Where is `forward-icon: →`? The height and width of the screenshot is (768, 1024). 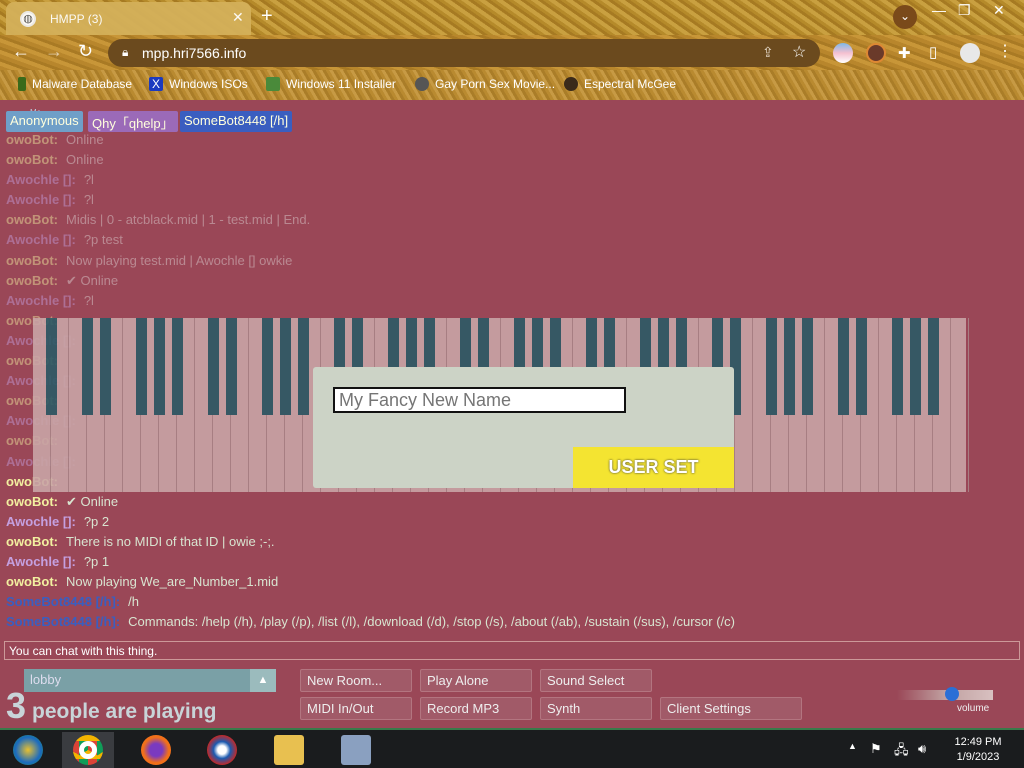
forward-icon: → is located at coordinates (54, 51).